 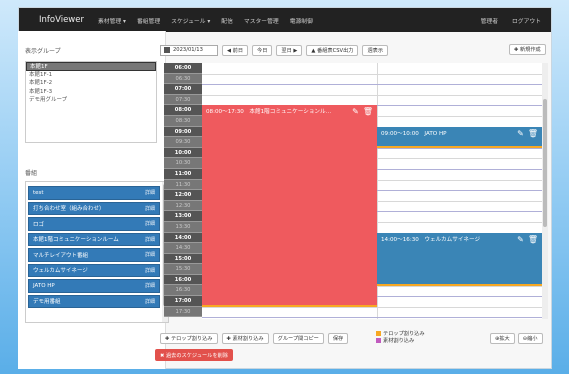 What do you see at coordinates (459, 259) in the screenshot?
I see `schedule-event: 14:00〜16:30 ウェルカムサイネージ ✎ 🗑` at bounding box center [459, 259].